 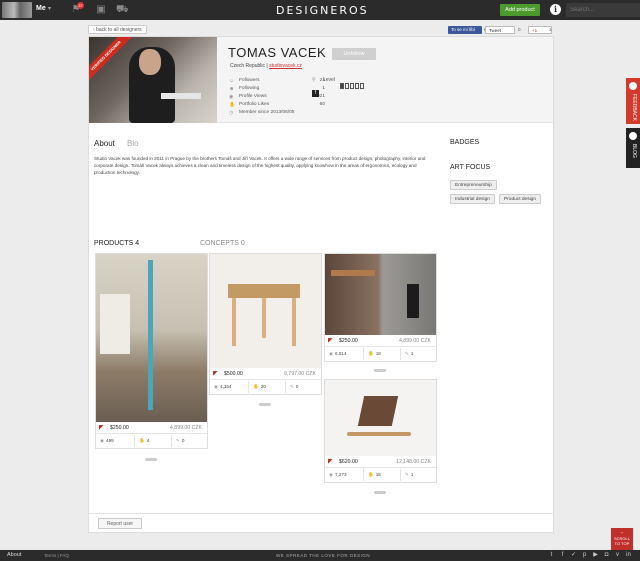 What do you see at coordinates (277, 105) in the screenshot?
I see `stat-portfolio-likes: ✋ Portfolio Likes 60` at bounding box center [277, 105].